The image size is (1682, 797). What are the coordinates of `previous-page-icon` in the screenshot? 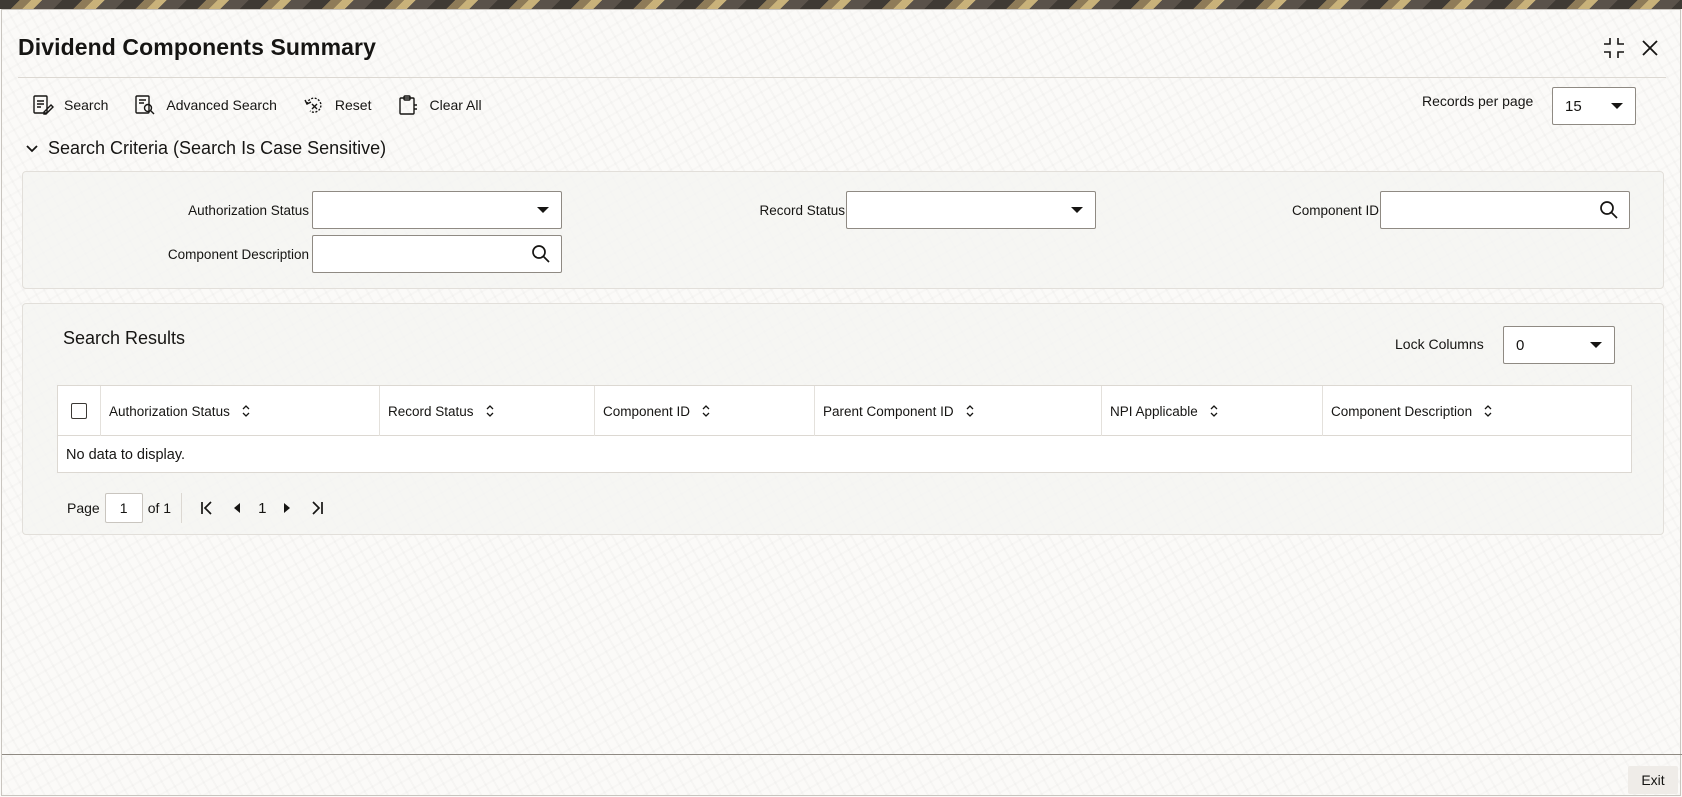 It's located at (237, 508).